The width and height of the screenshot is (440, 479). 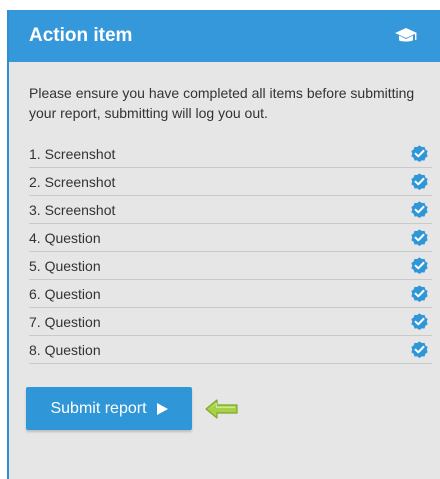 I want to click on checklist-item: 8. Question, so click(x=230, y=350).